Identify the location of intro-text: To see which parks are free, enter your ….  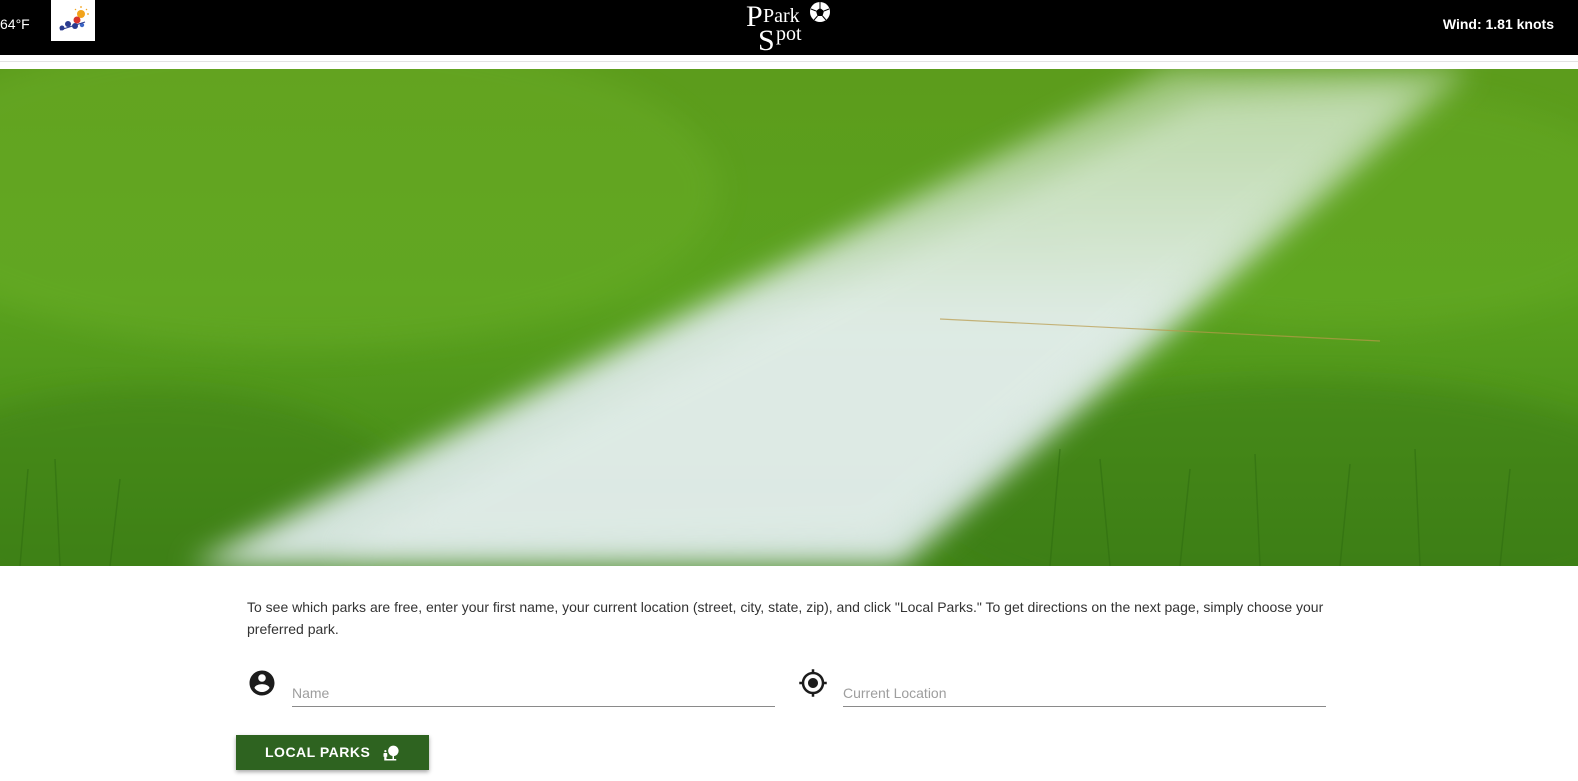
(785, 618).